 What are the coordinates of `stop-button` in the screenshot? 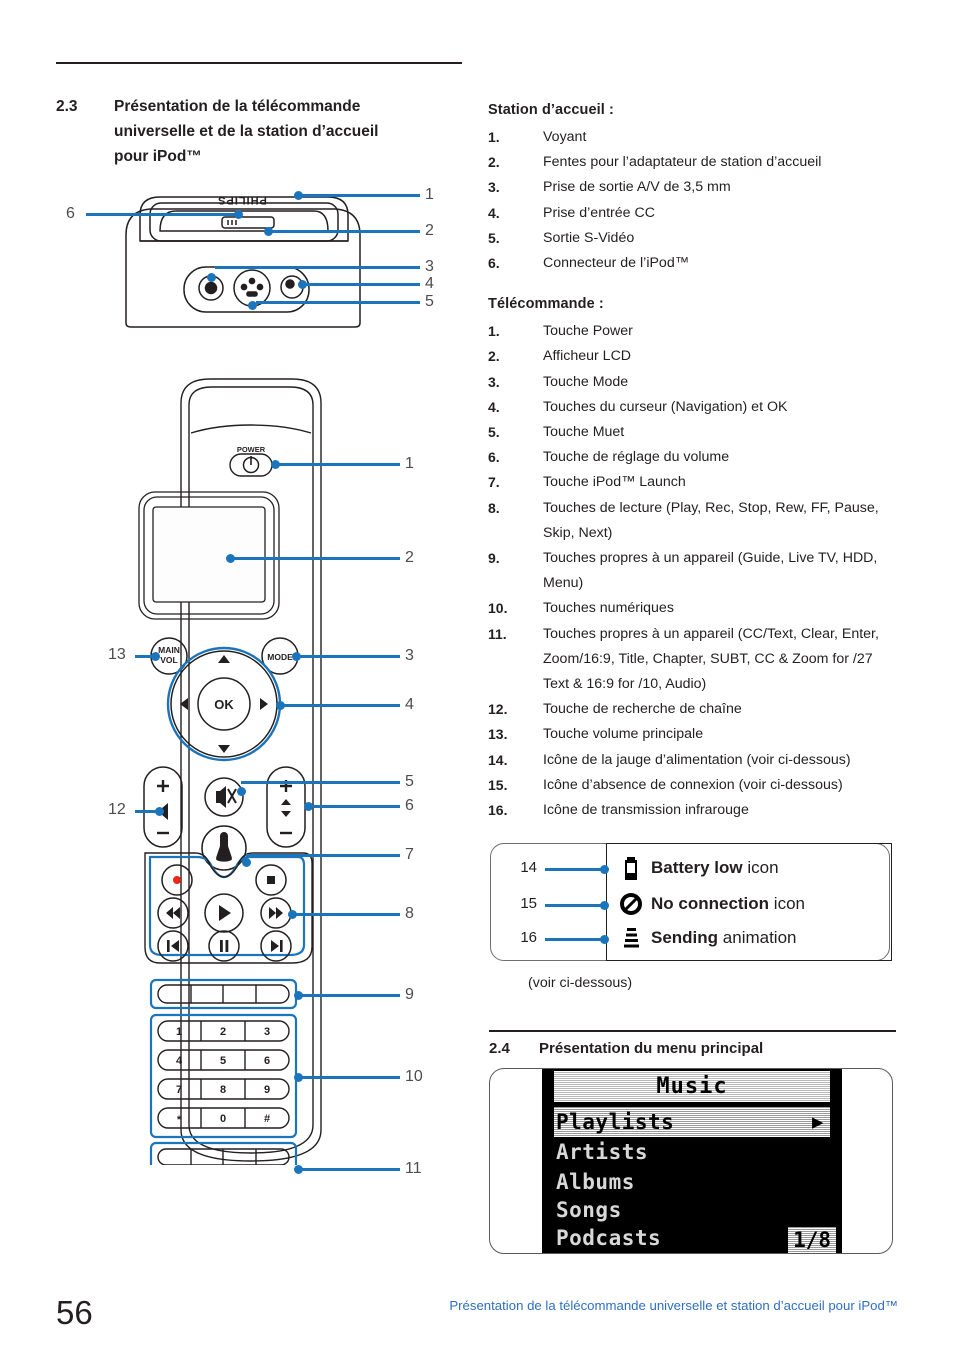 It's located at (271, 880).